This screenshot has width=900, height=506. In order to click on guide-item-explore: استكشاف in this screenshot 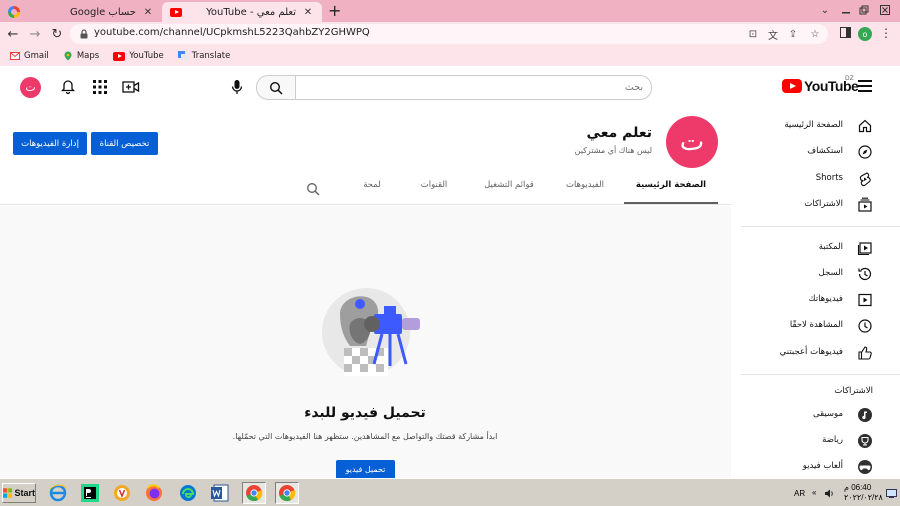, I will do `click(815, 152)`.